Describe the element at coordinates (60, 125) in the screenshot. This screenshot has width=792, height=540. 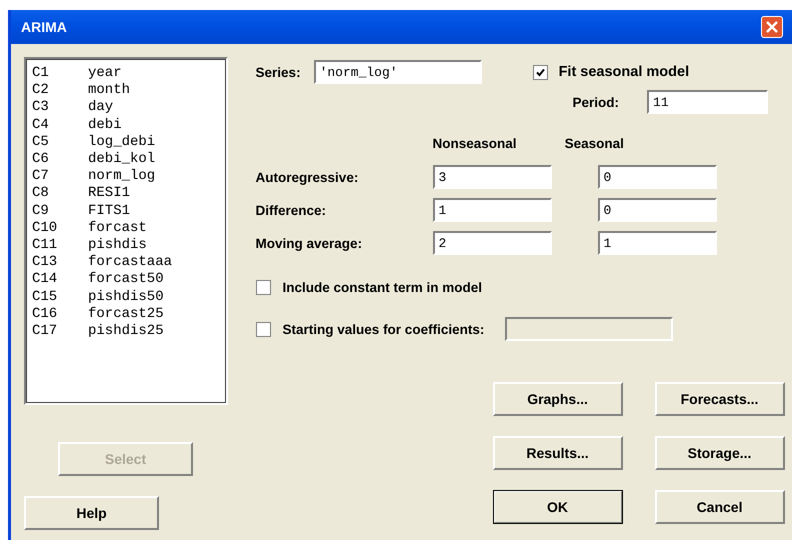
I see `column-id: C4` at that location.